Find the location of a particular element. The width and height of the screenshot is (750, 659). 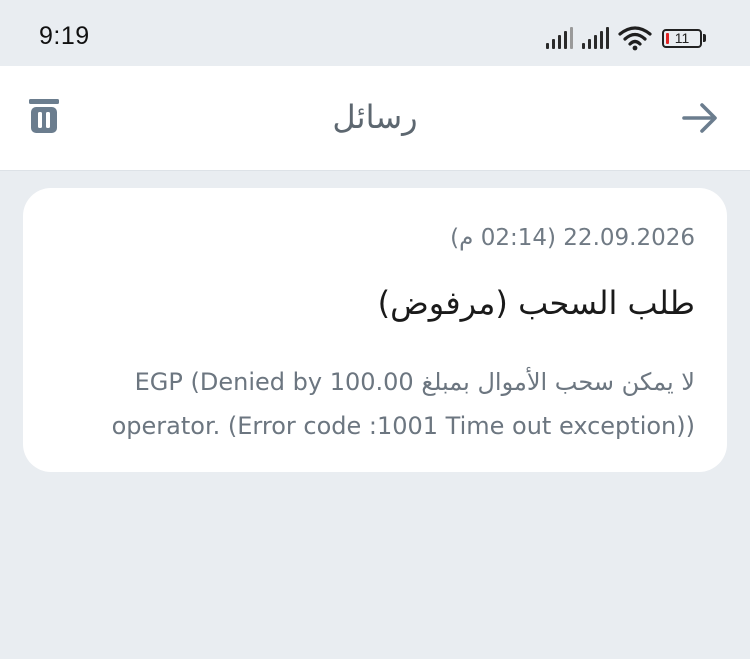

battery-level-indicator is located at coordinates (667, 38).